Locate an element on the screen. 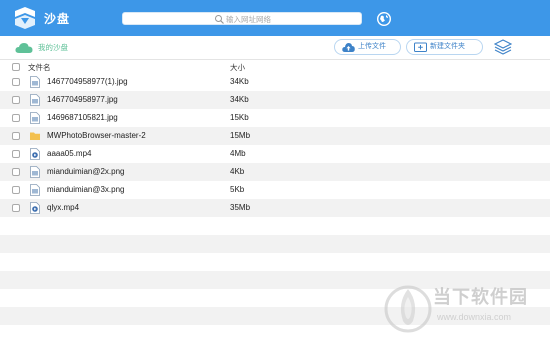 This screenshot has height=344, width=550. layers-icon is located at coordinates (503, 47).